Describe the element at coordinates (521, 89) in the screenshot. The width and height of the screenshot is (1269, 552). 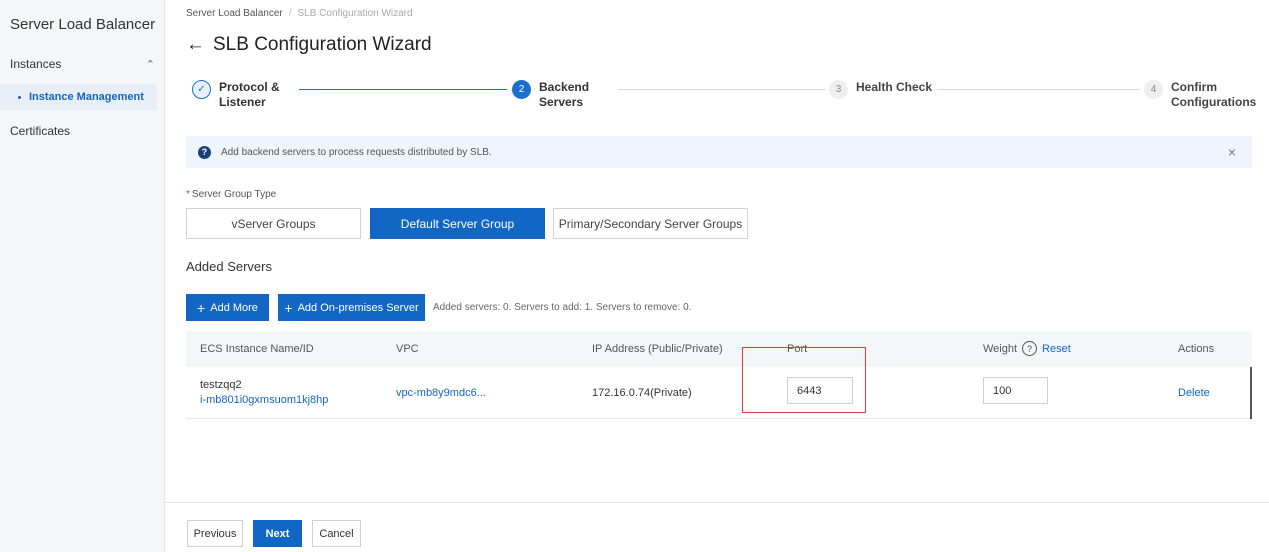
I see `step-number: 2` at that location.